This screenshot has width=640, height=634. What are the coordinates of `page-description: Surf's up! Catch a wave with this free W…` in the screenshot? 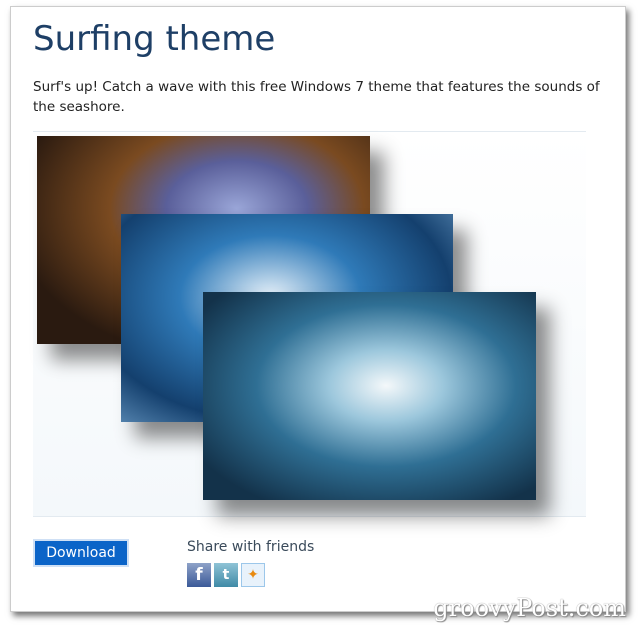 It's located at (316, 97).